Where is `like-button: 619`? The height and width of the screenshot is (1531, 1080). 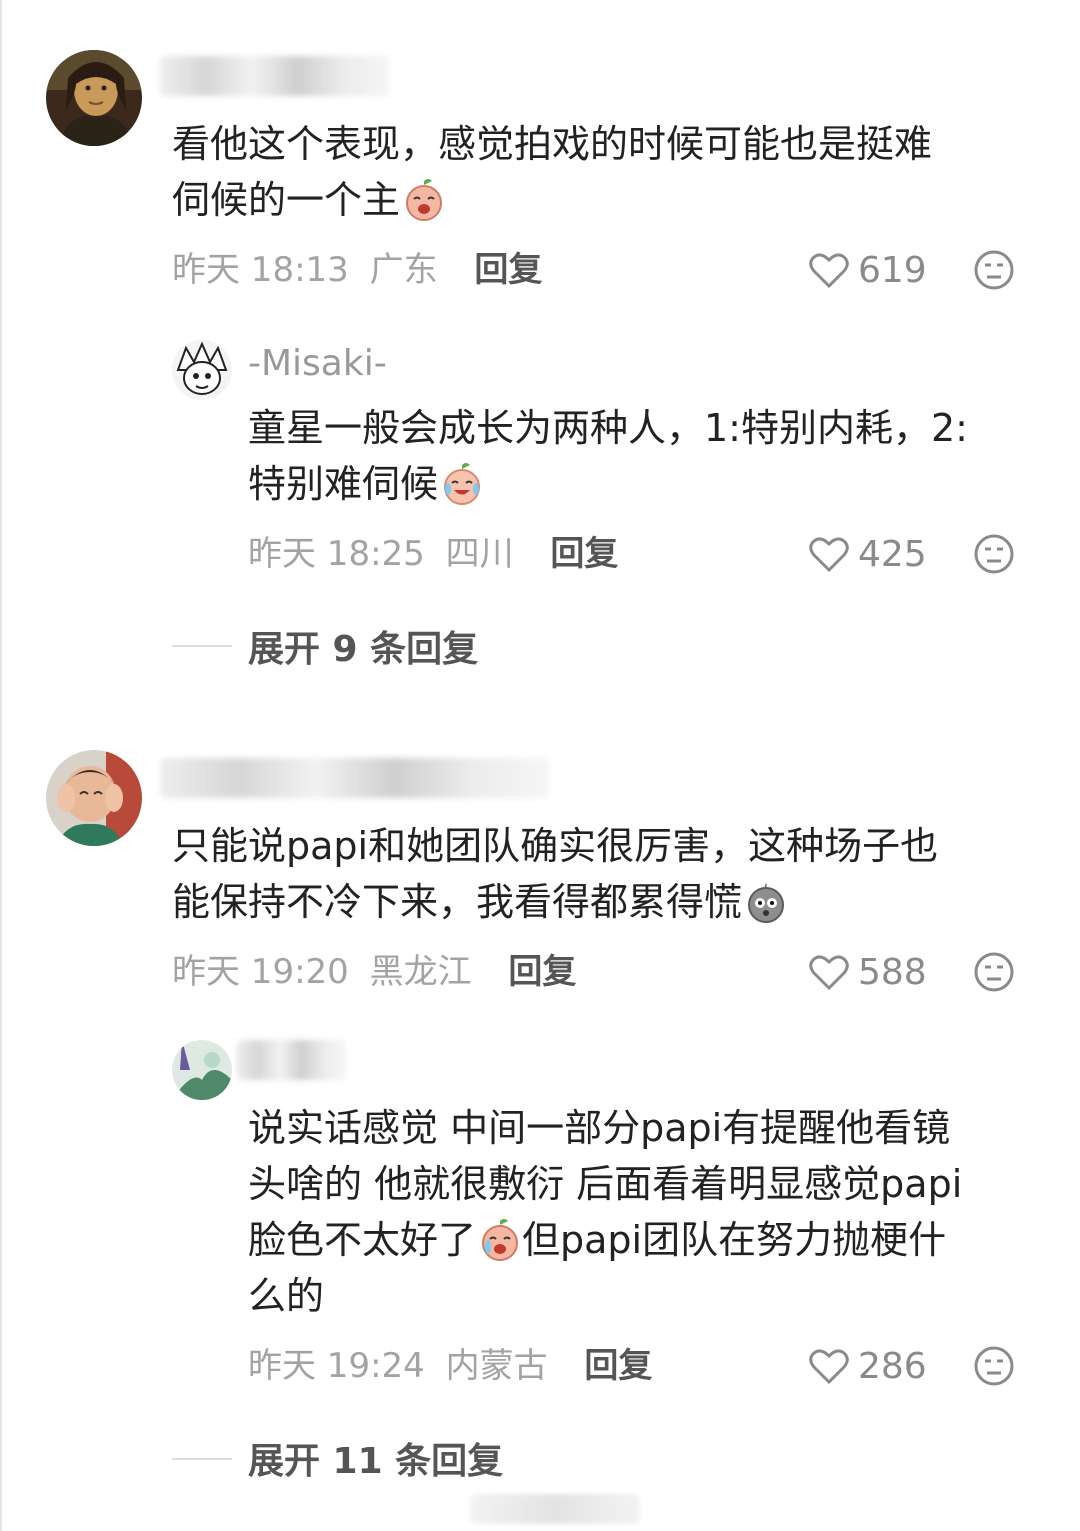
like-button: 619 is located at coordinates (867, 270).